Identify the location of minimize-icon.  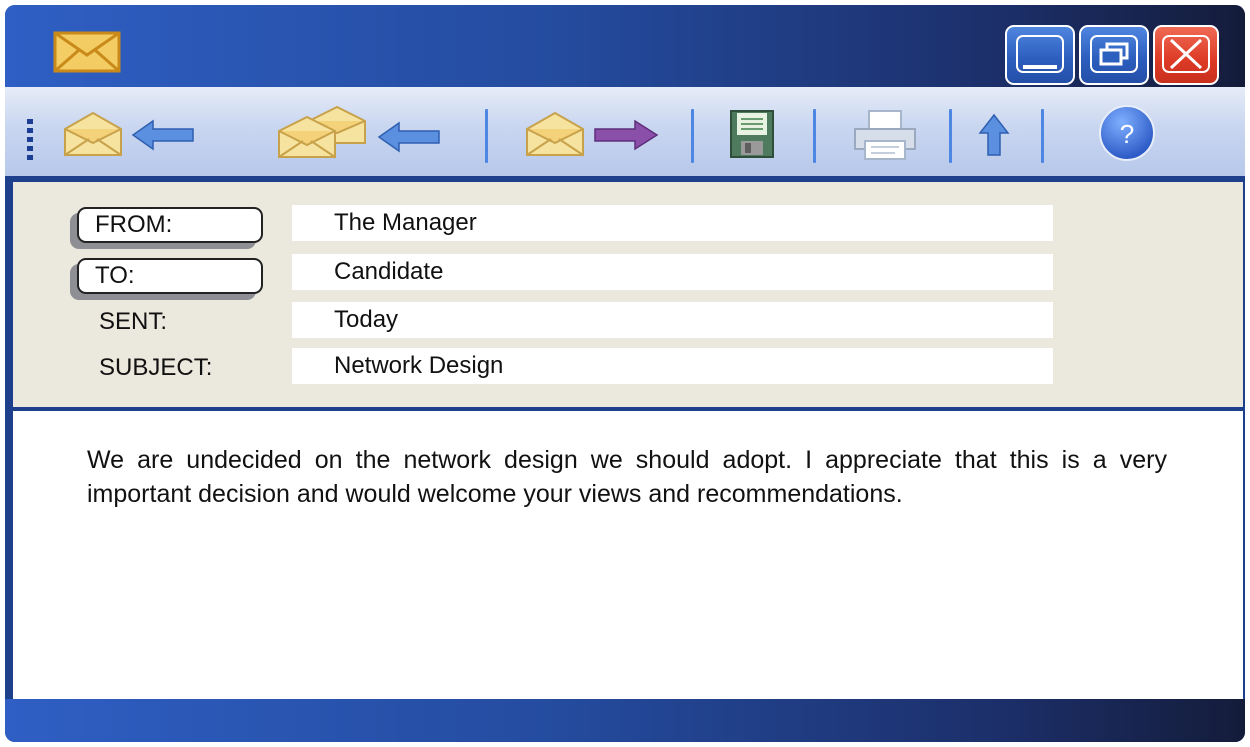
(1040, 54).